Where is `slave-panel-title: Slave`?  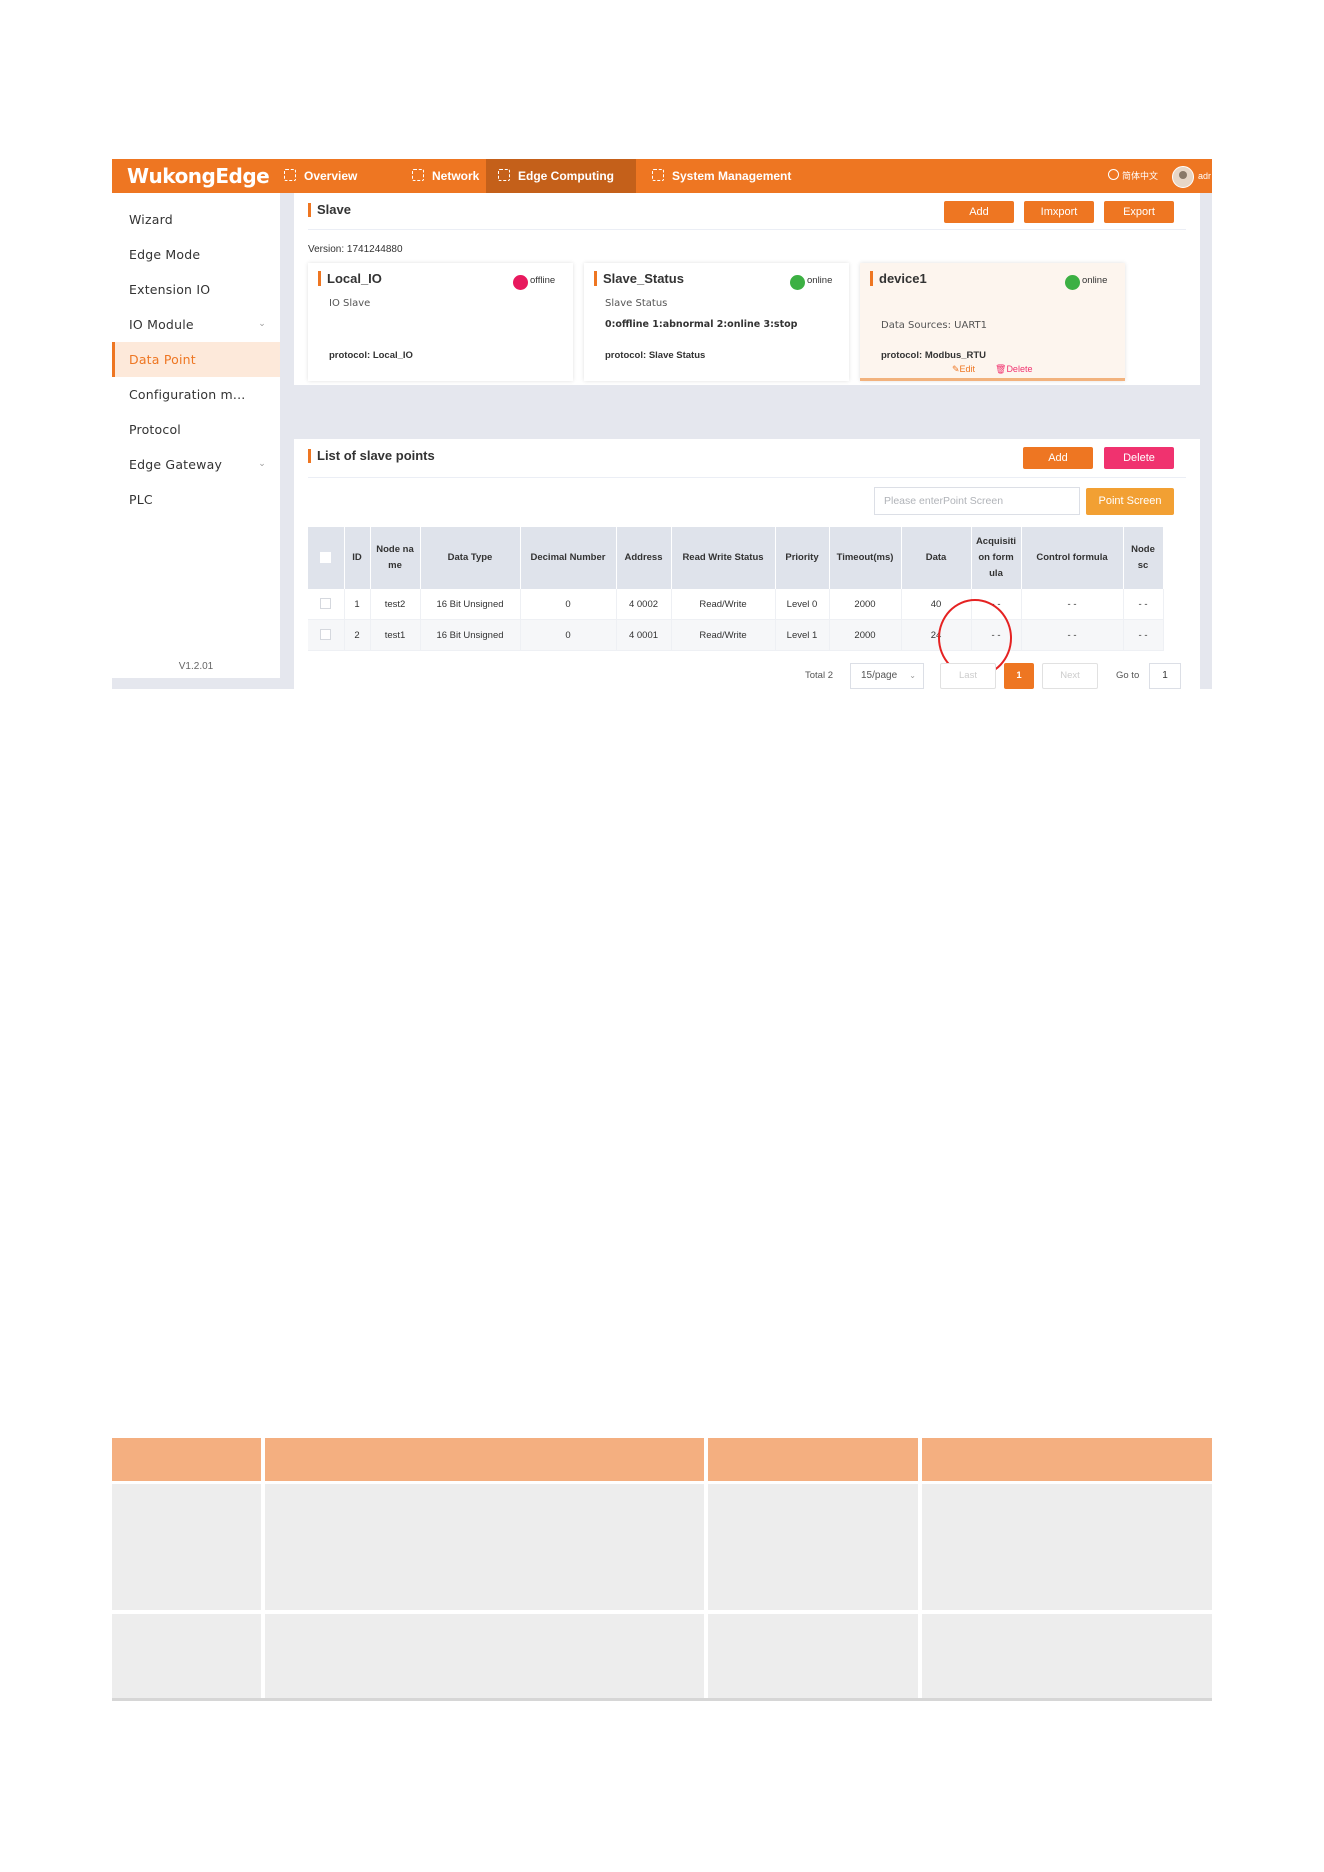
slave-panel-title: Slave is located at coordinates (329, 210).